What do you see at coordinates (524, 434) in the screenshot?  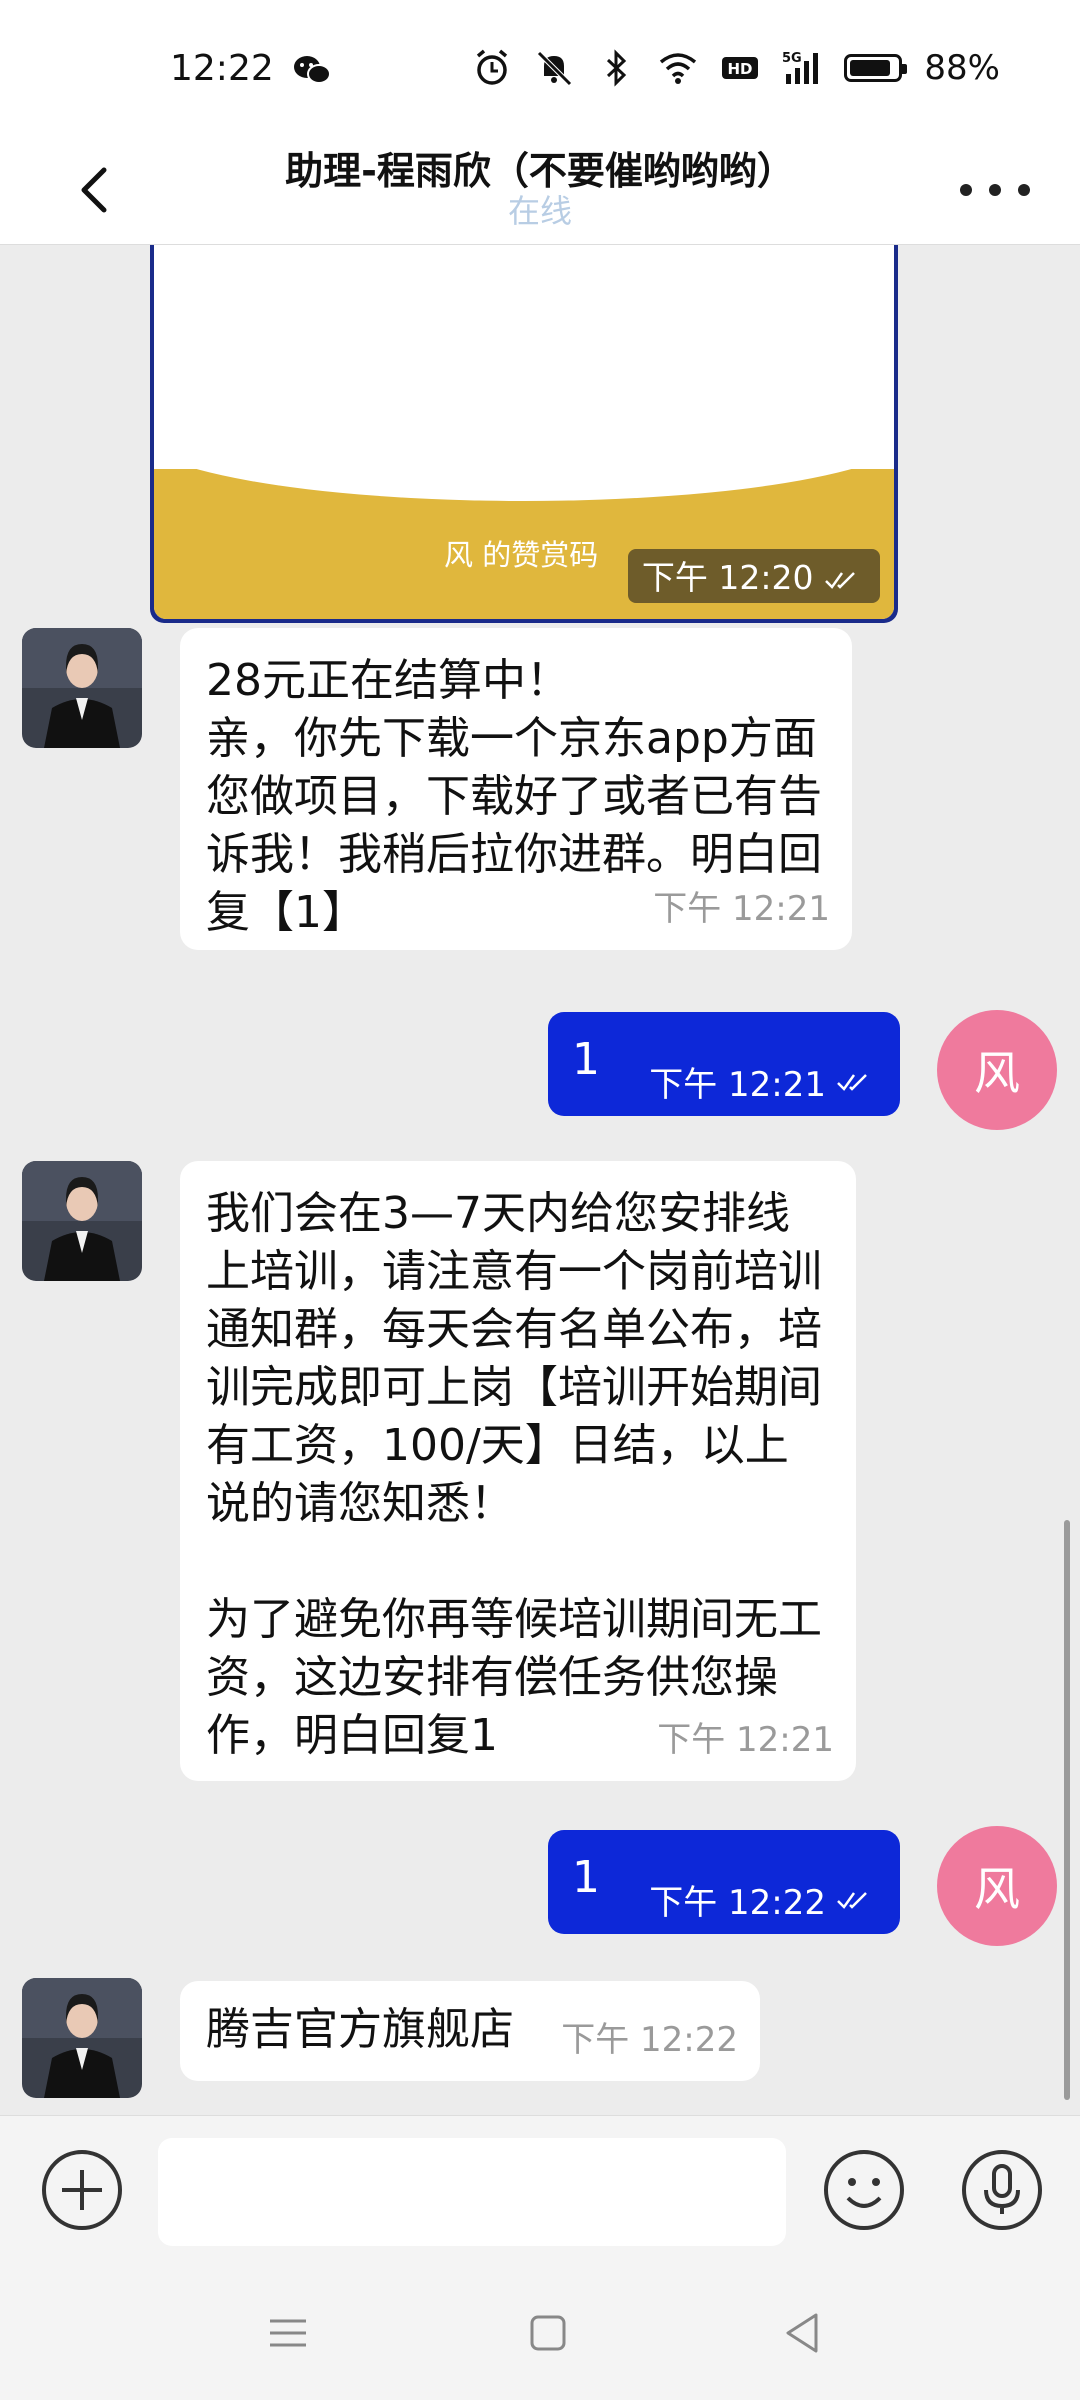 I see `reward-code-image: 风 的赞赏码 下午 12:20` at bounding box center [524, 434].